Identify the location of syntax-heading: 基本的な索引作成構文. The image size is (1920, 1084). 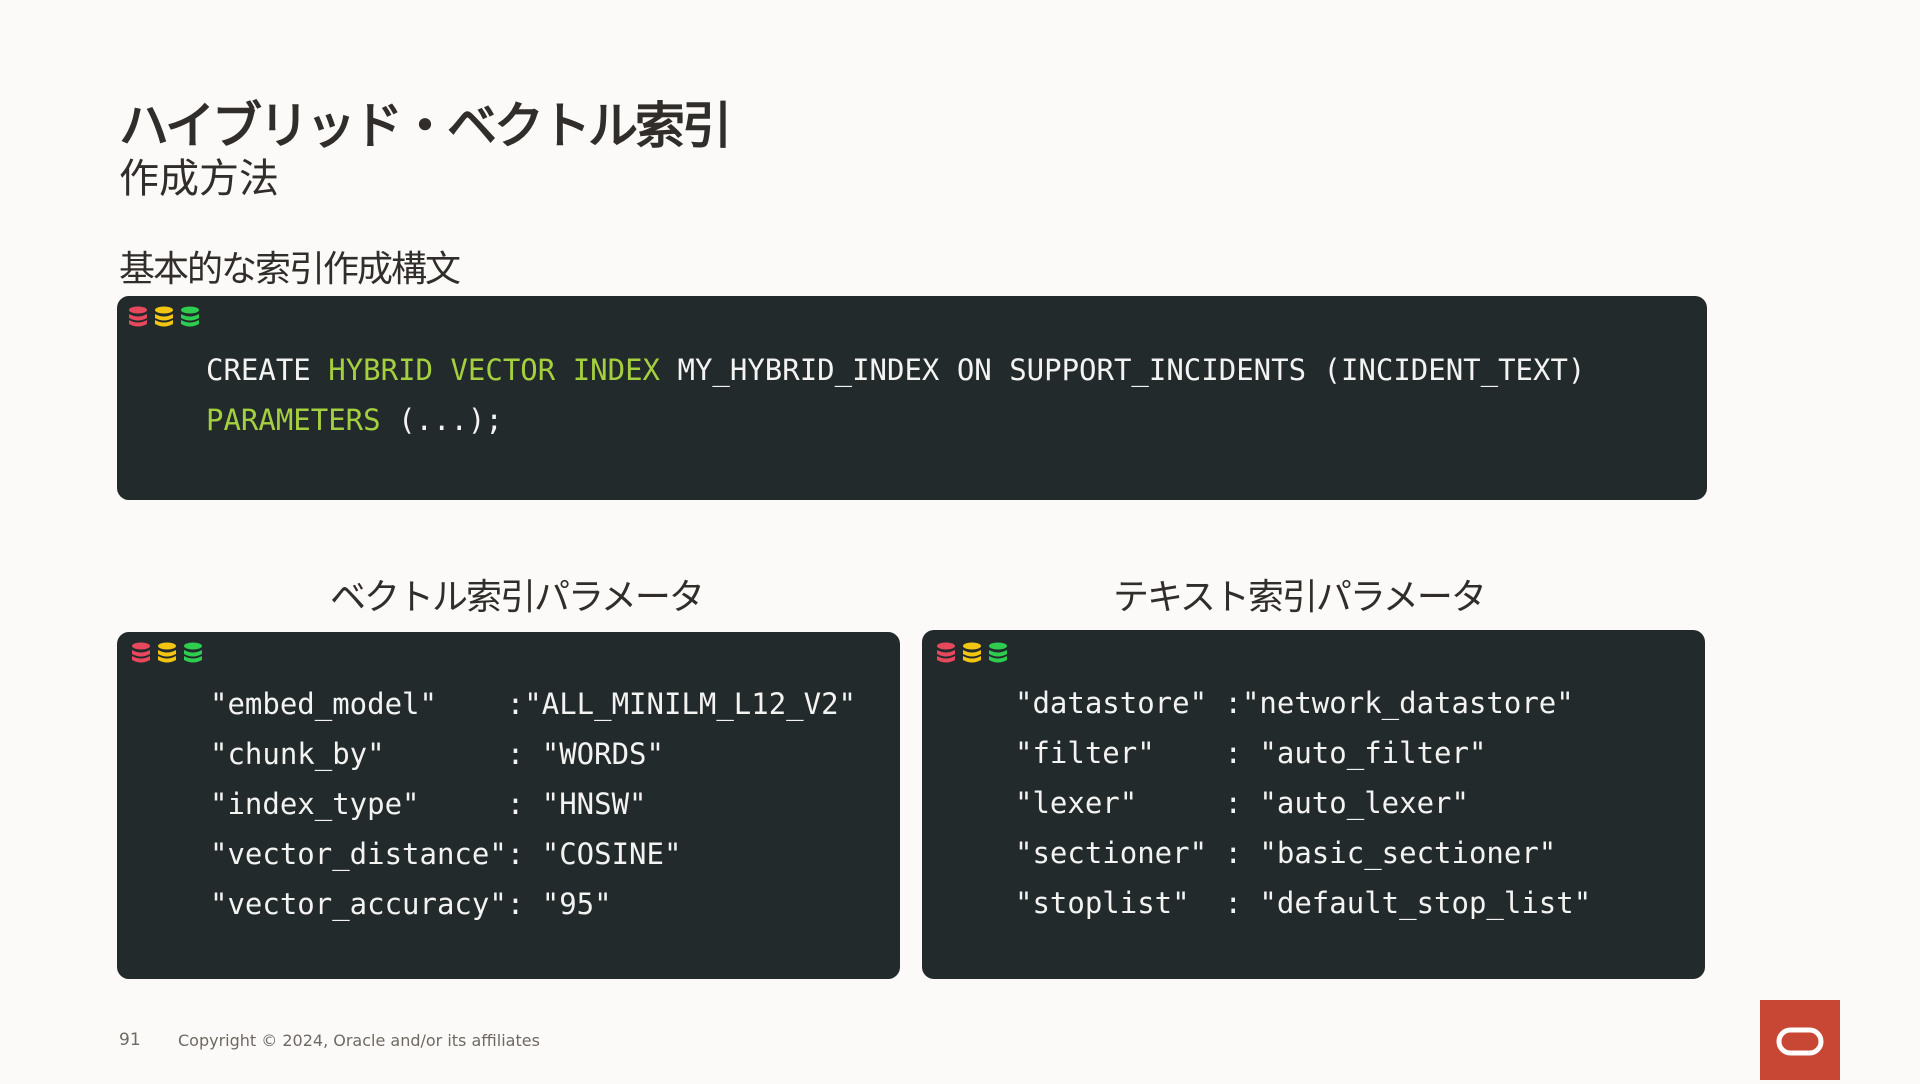
(290, 269).